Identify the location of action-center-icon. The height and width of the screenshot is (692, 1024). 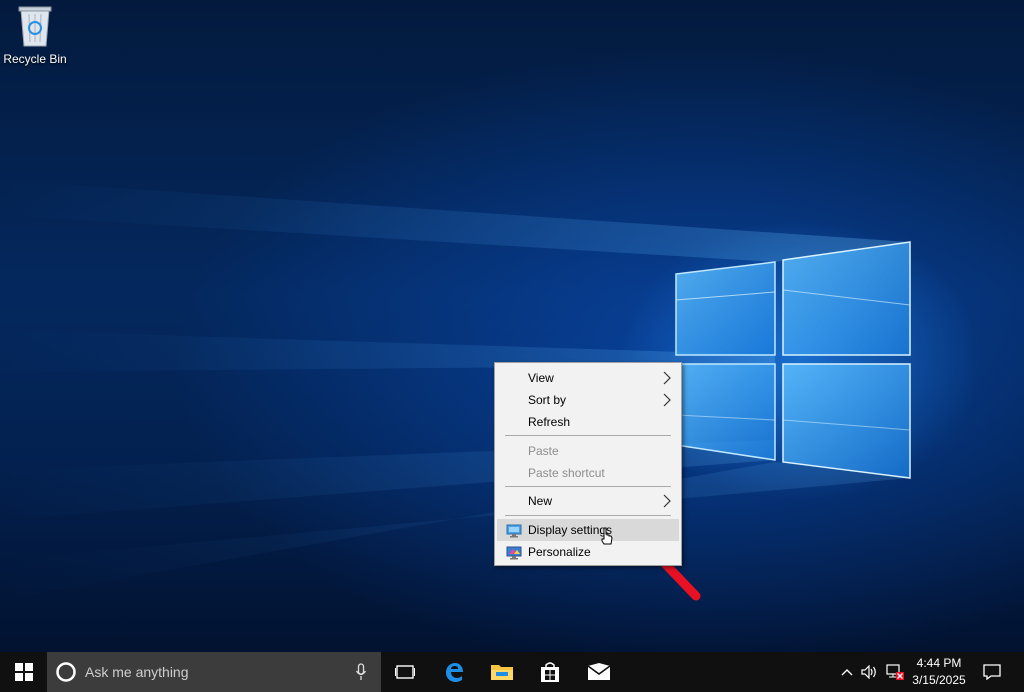
(992, 672).